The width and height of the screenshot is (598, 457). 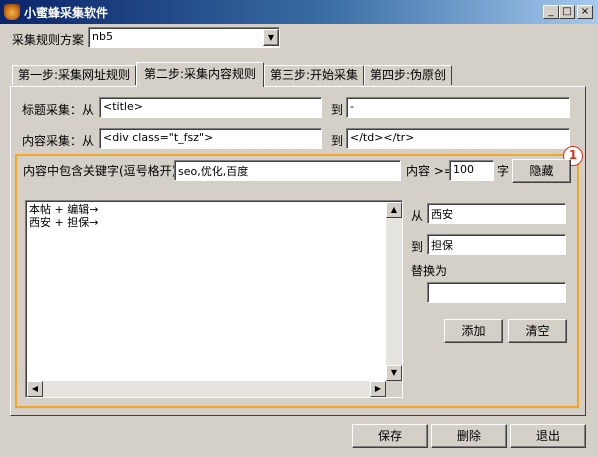 I want to click on scheme-select: nb5, so click(x=184, y=37).